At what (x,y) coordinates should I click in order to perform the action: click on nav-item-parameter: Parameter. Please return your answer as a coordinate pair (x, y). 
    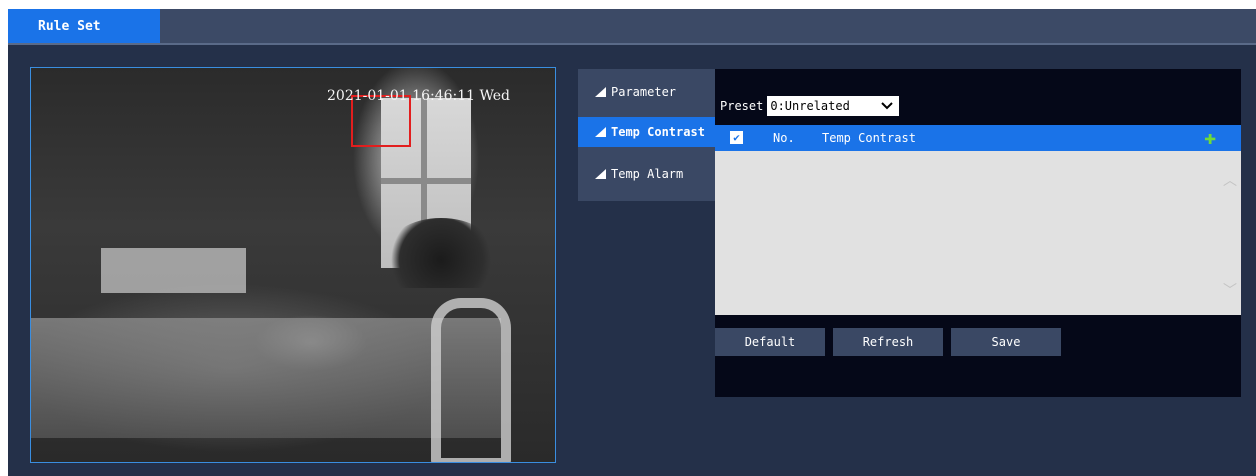
    Looking at the image, I should click on (646, 92).